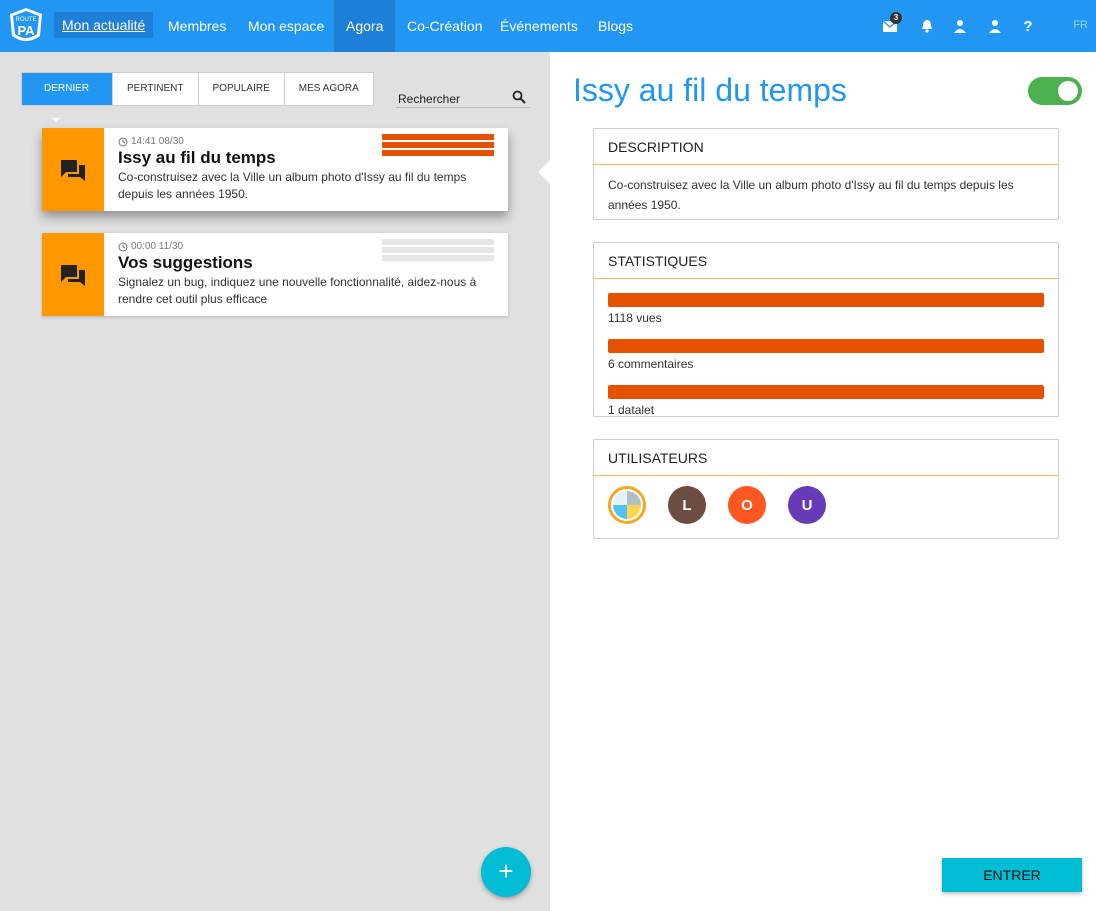  I want to click on chevron-down-icon, so click(56, 120).